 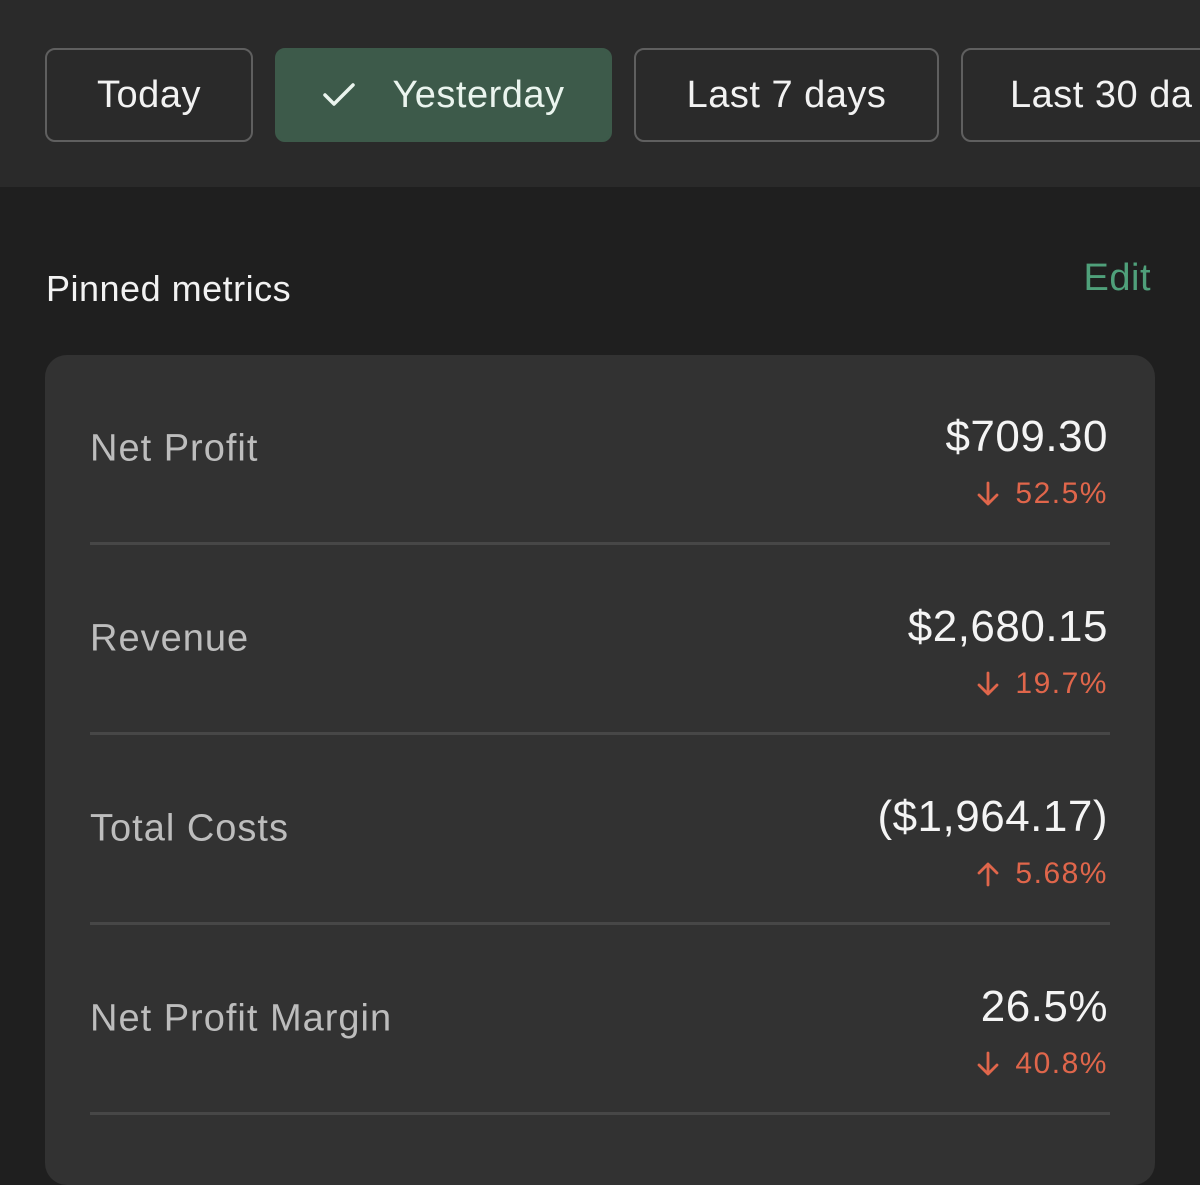 What do you see at coordinates (1026, 436) in the screenshot?
I see `metric-value: $709.30` at bounding box center [1026, 436].